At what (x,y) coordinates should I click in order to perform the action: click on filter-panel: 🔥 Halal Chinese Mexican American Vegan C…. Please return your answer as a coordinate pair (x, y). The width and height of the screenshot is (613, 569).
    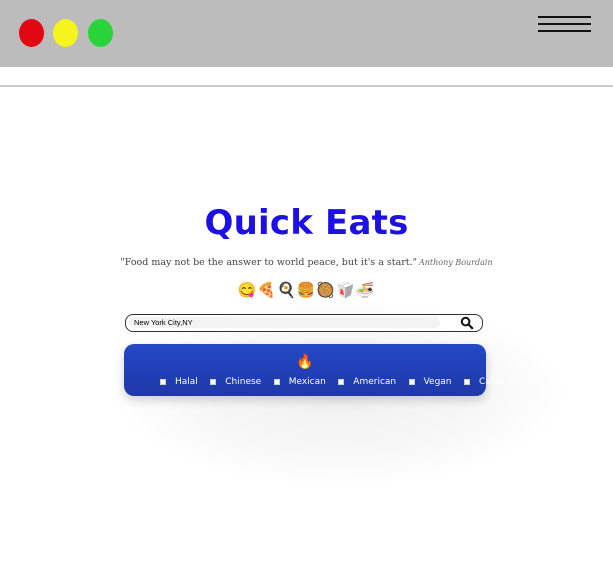
    Looking at the image, I should click on (314, 370).